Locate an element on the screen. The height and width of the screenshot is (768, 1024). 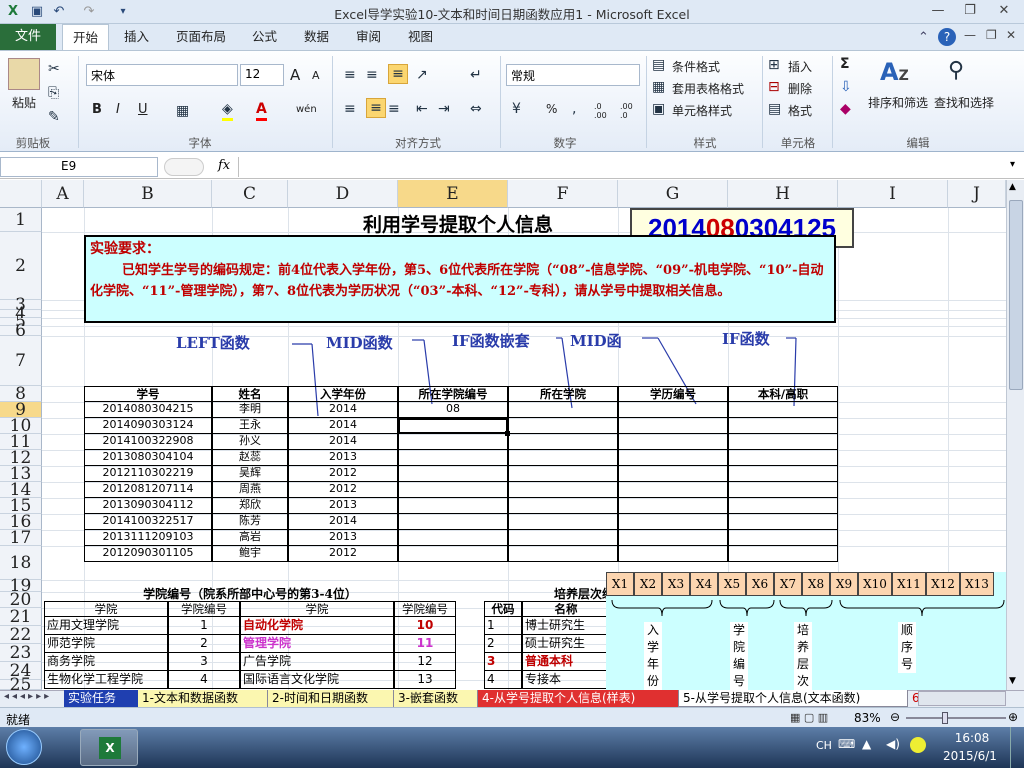
vertical-scrollbar: ▲ ▼ is located at coordinates (1015, 435).